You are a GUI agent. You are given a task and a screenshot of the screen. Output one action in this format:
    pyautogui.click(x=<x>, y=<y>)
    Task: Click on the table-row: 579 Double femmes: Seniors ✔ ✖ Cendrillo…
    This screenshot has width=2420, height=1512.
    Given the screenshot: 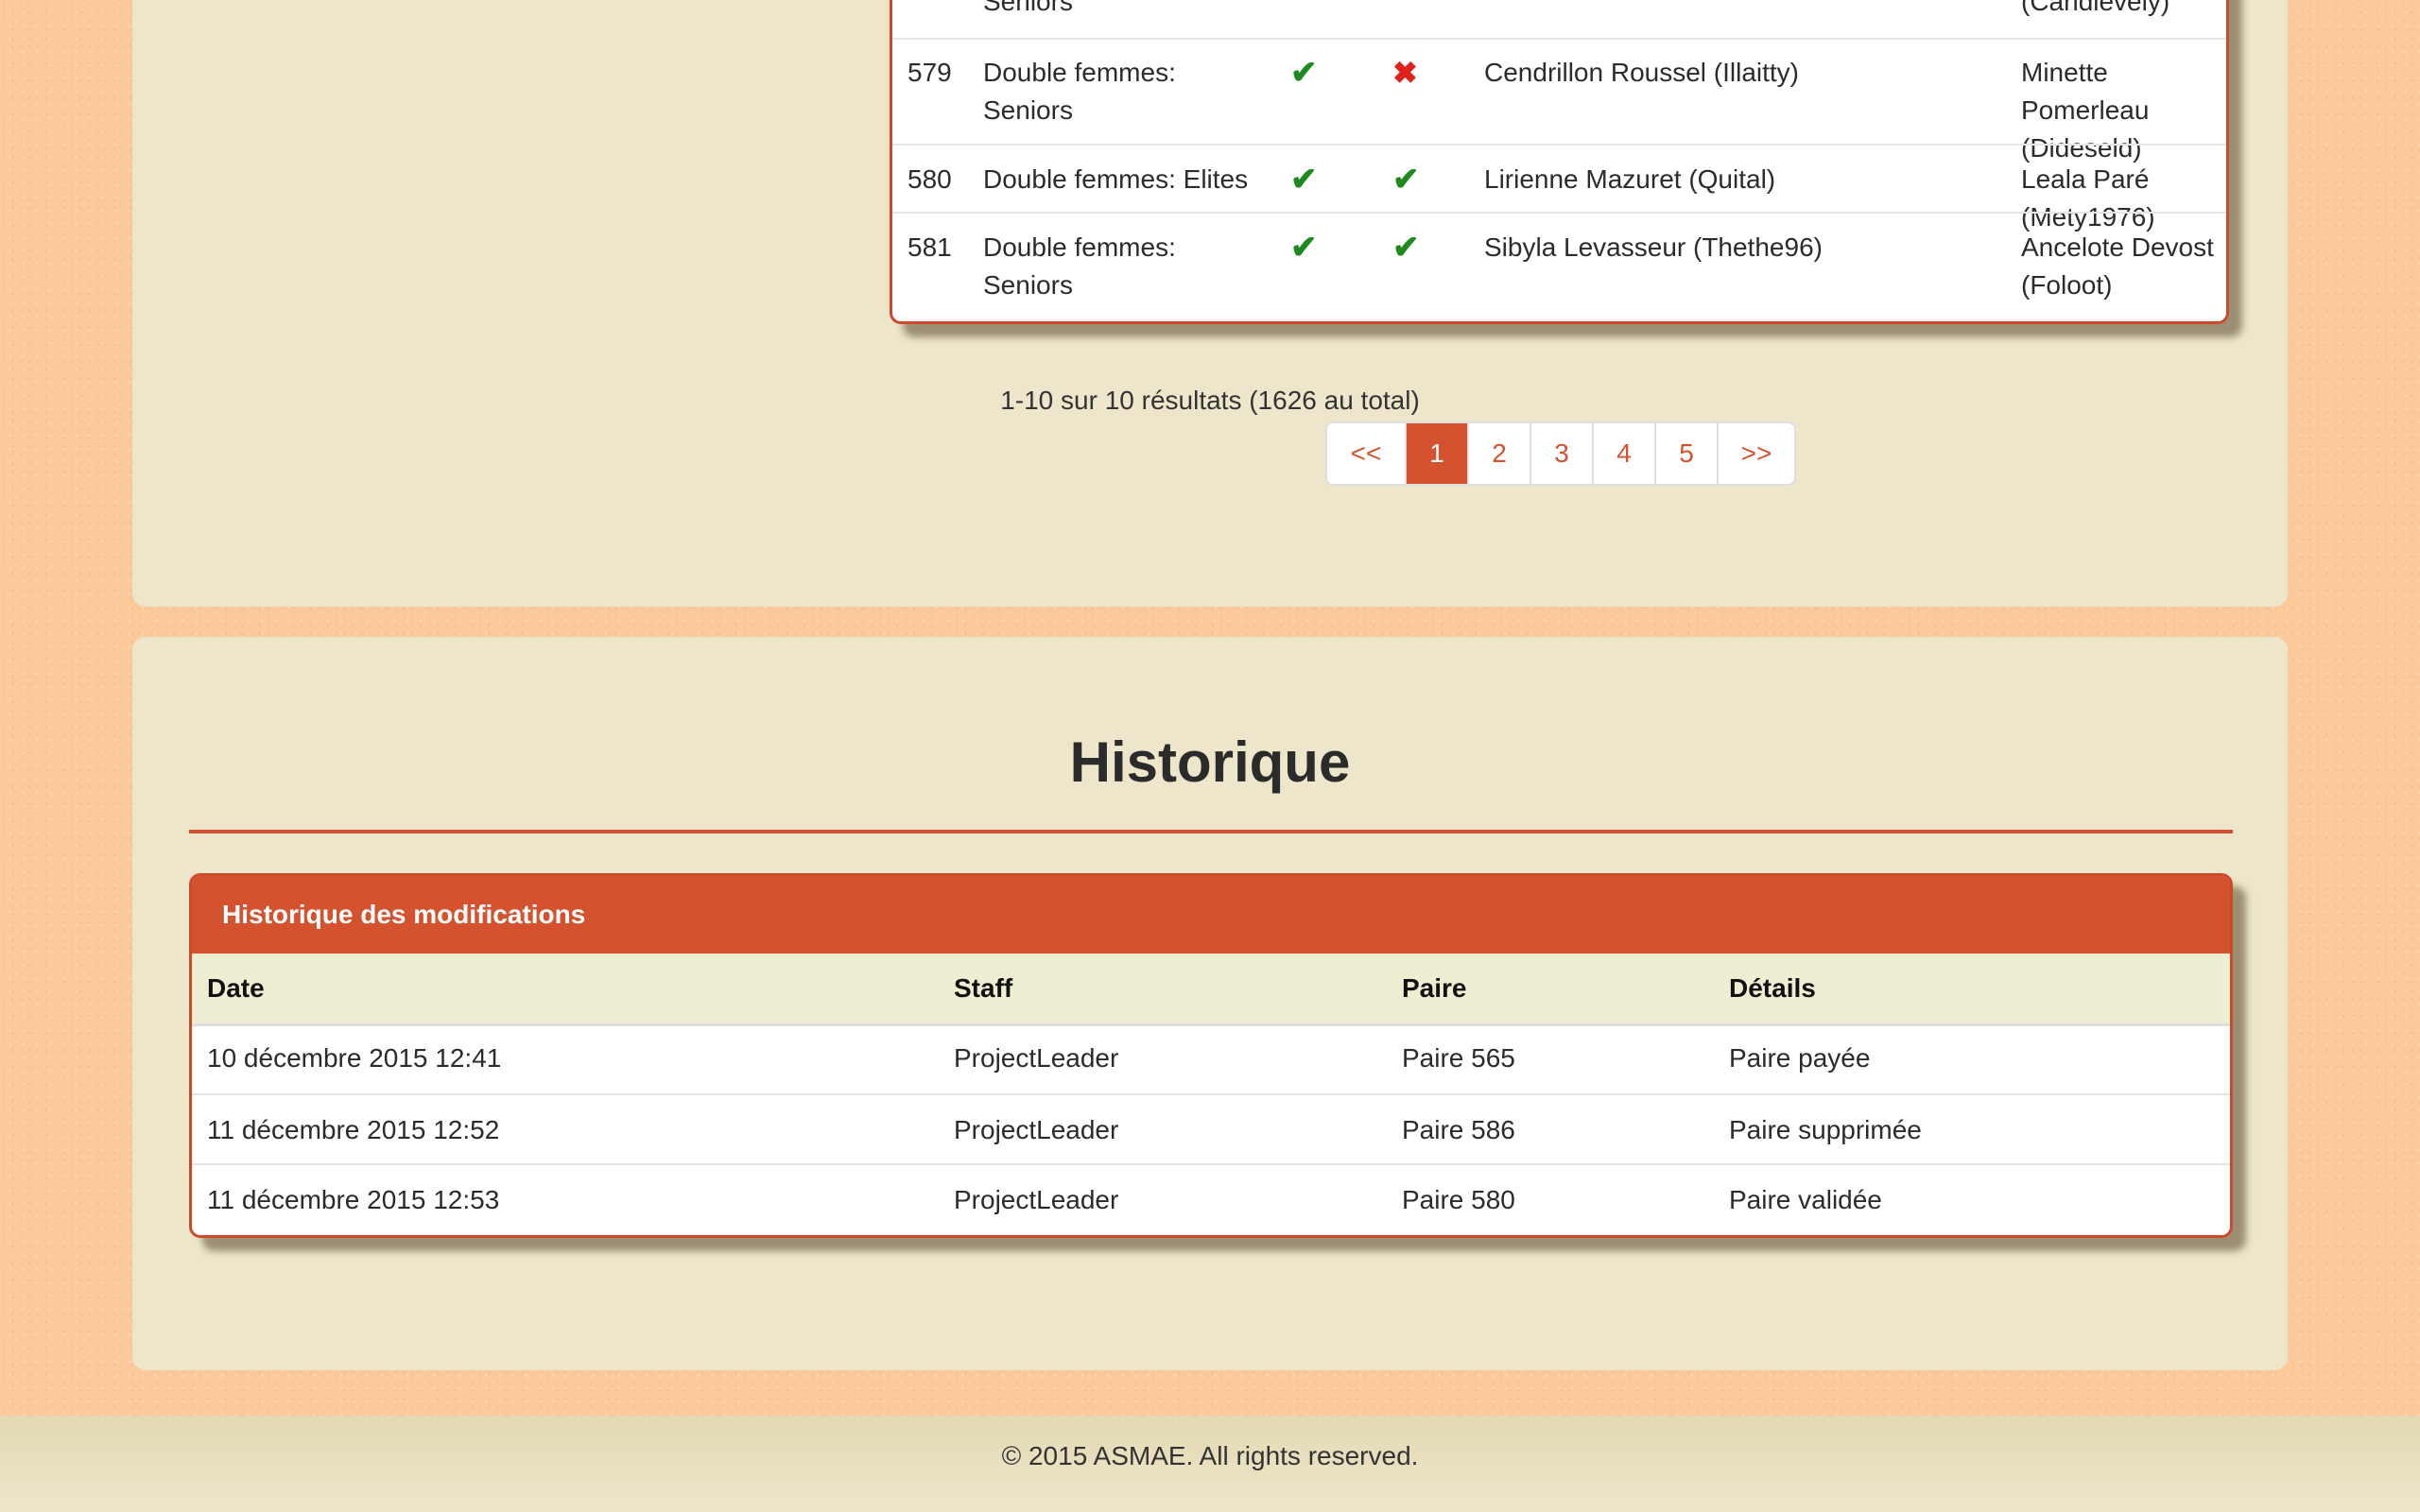 What is the action you would take?
    pyautogui.click(x=1559, y=100)
    